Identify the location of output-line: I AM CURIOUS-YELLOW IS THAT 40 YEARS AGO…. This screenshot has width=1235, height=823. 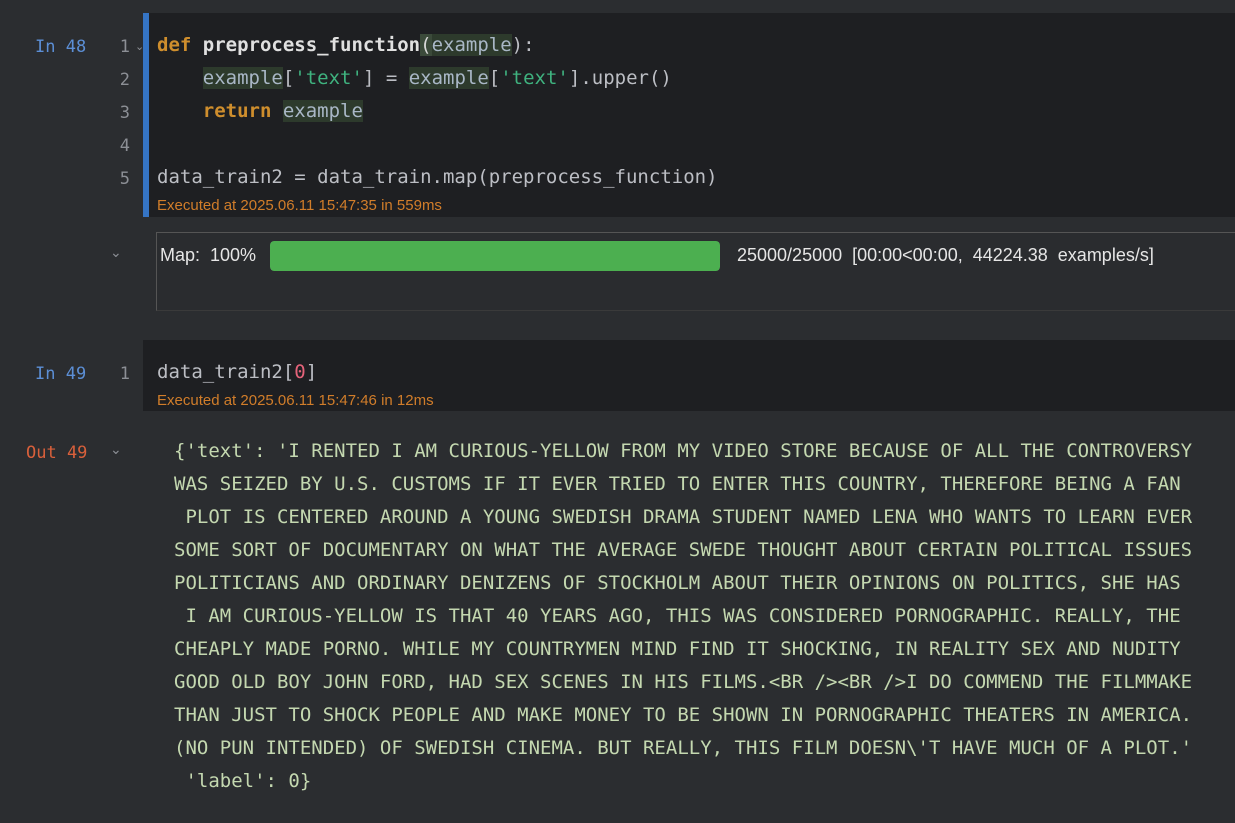
(677, 616).